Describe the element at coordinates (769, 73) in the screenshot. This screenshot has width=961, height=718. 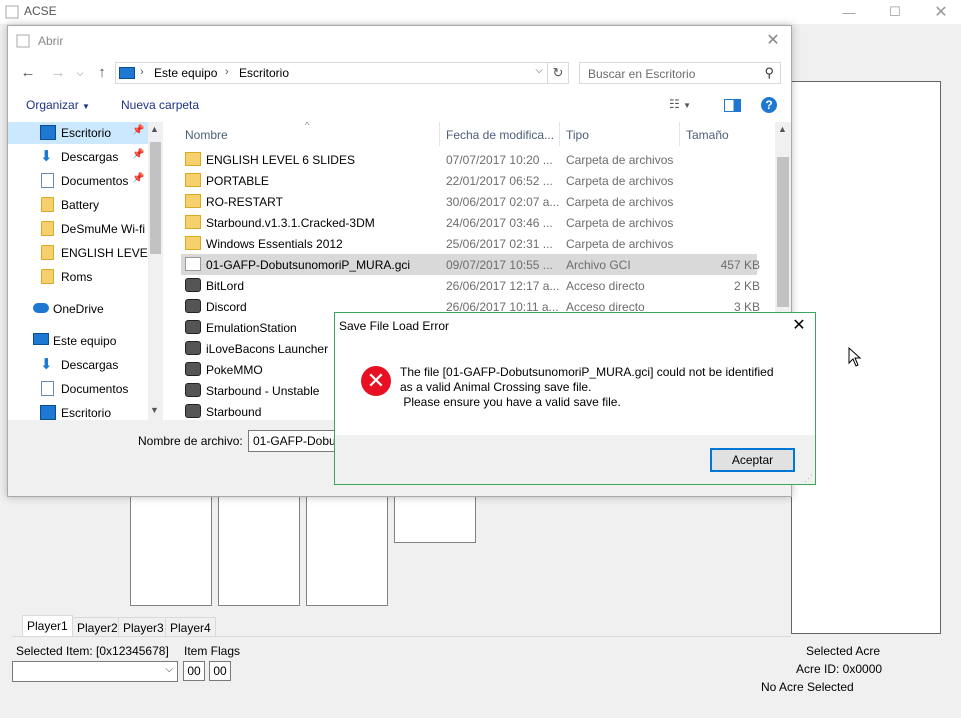
I see `search-icon: ⚲` at that location.